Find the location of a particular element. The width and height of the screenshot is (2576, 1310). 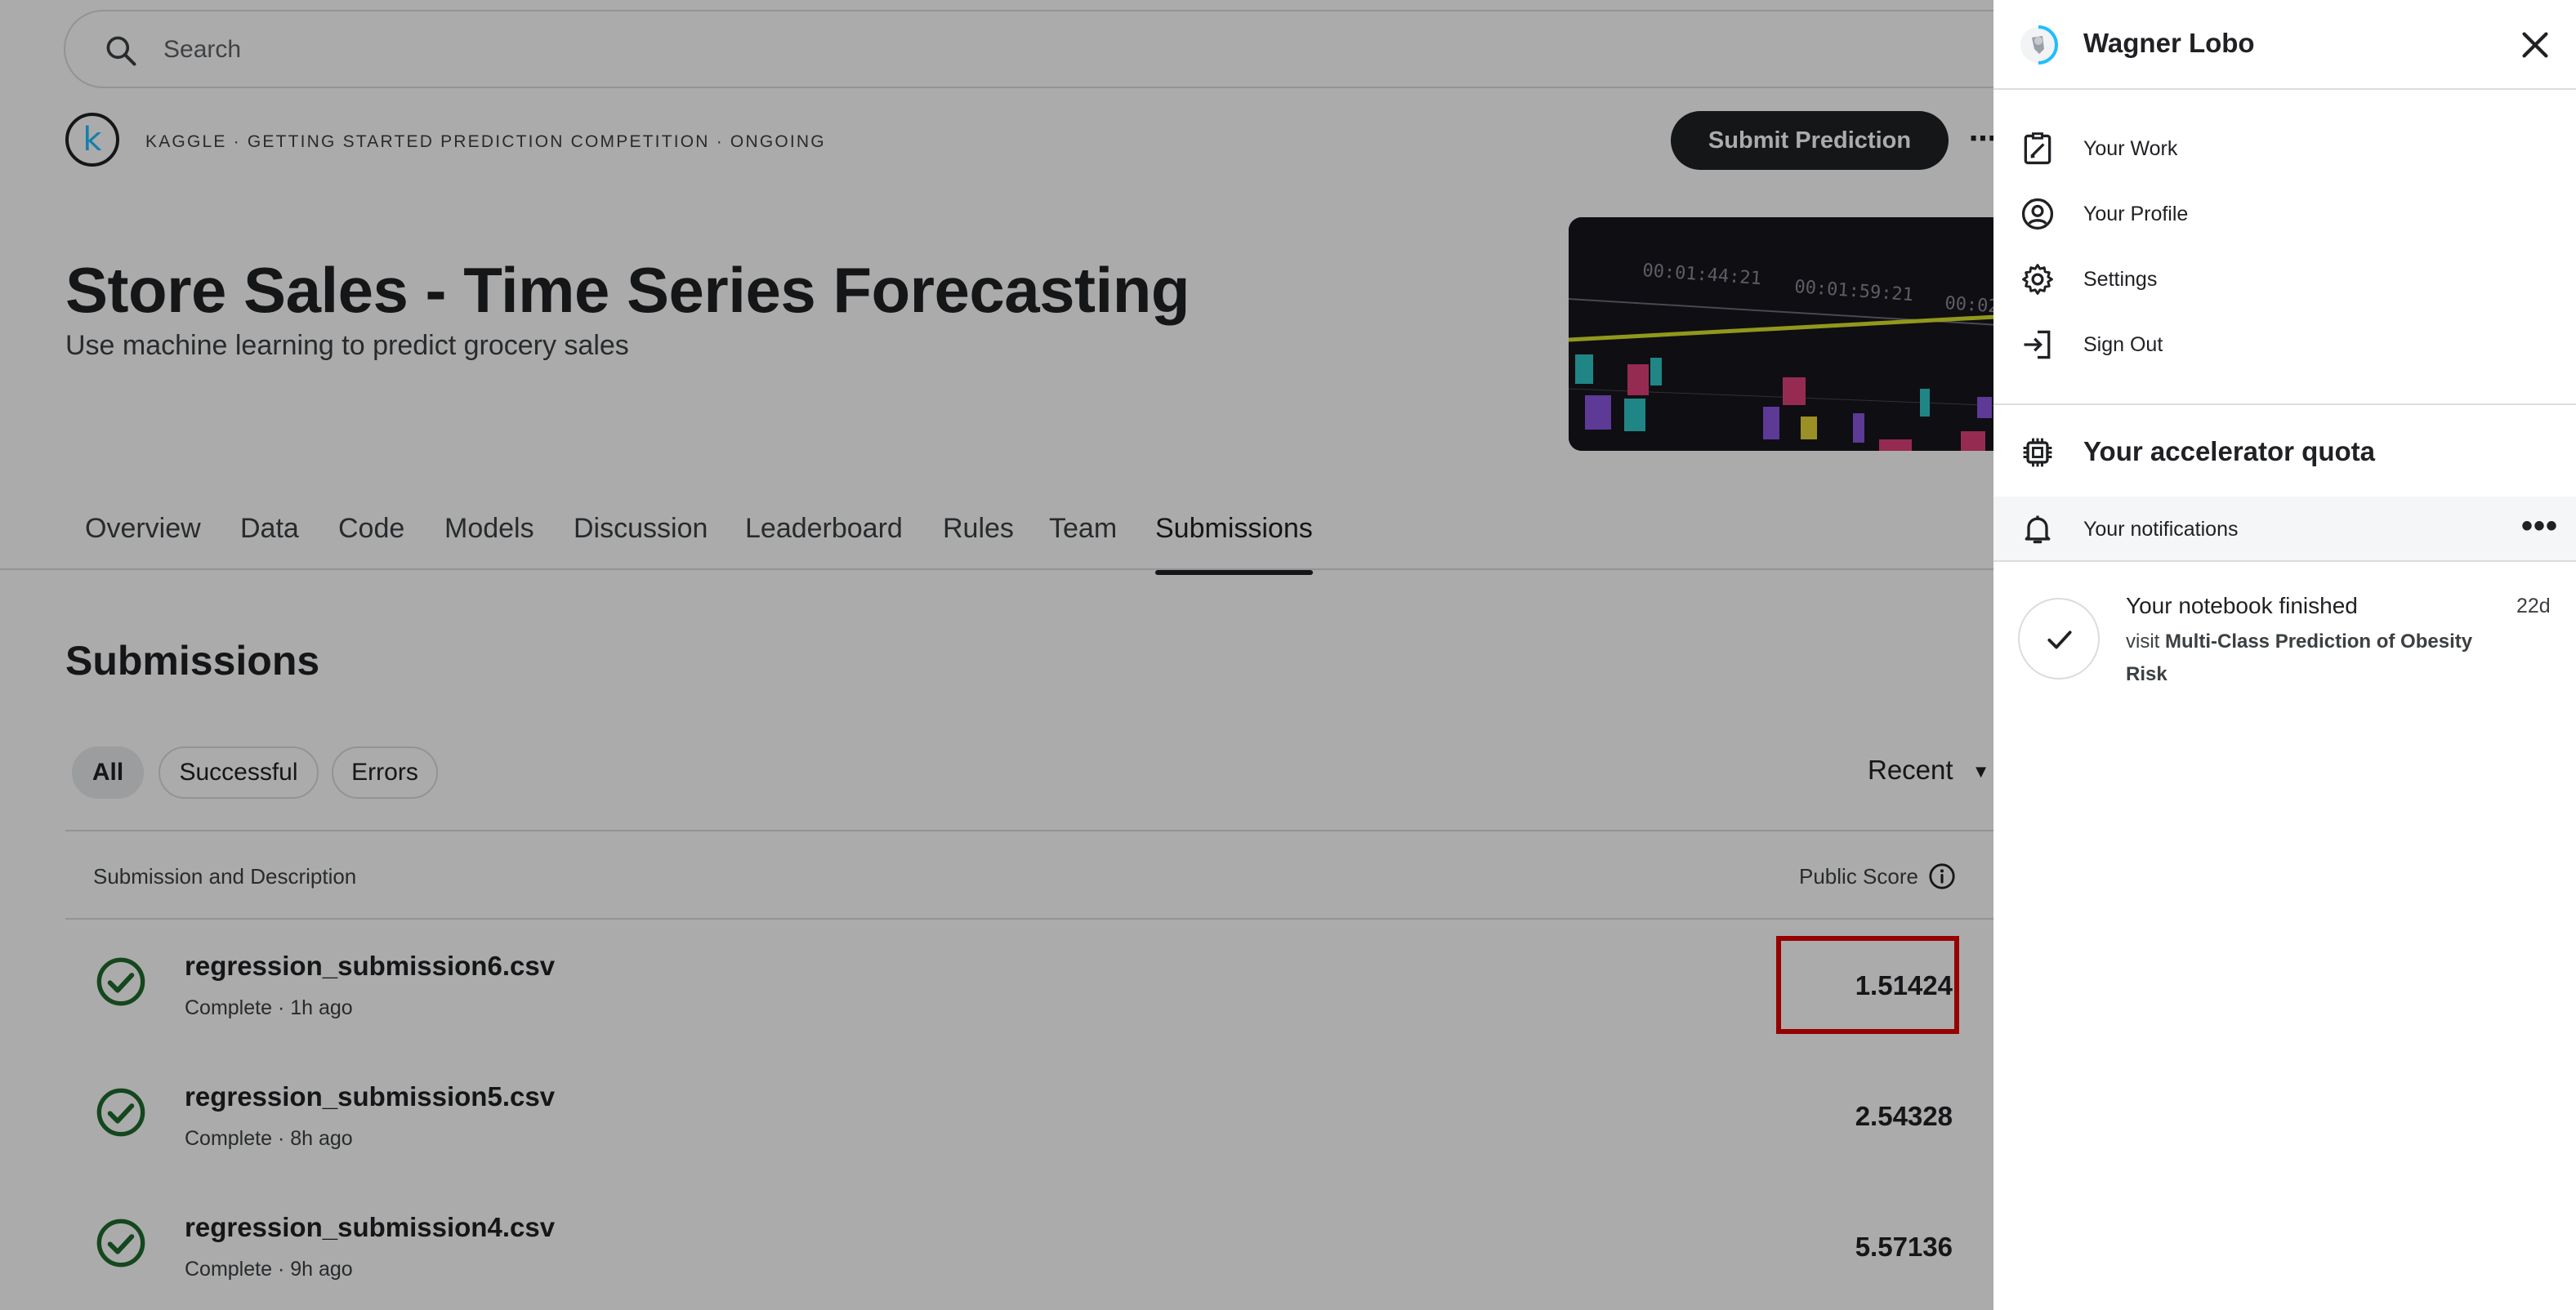

menu-your-profile: Your Profile is located at coordinates (2284, 213).